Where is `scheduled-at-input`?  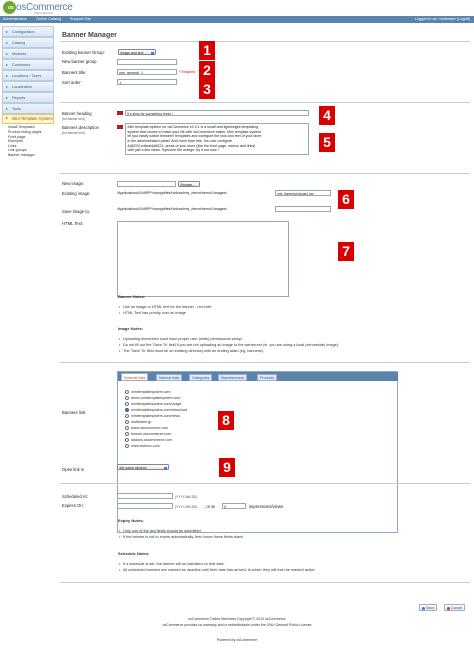 scheduled-at-input is located at coordinates (145, 496).